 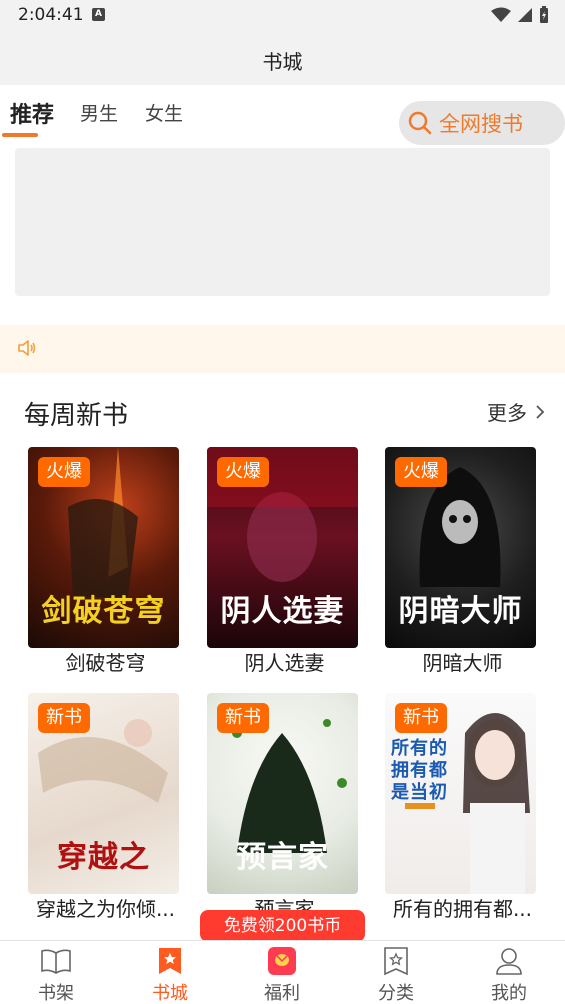 What do you see at coordinates (170, 961) in the screenshot?
I see `bookmark-star-icon` at bounding box center [170, 961].